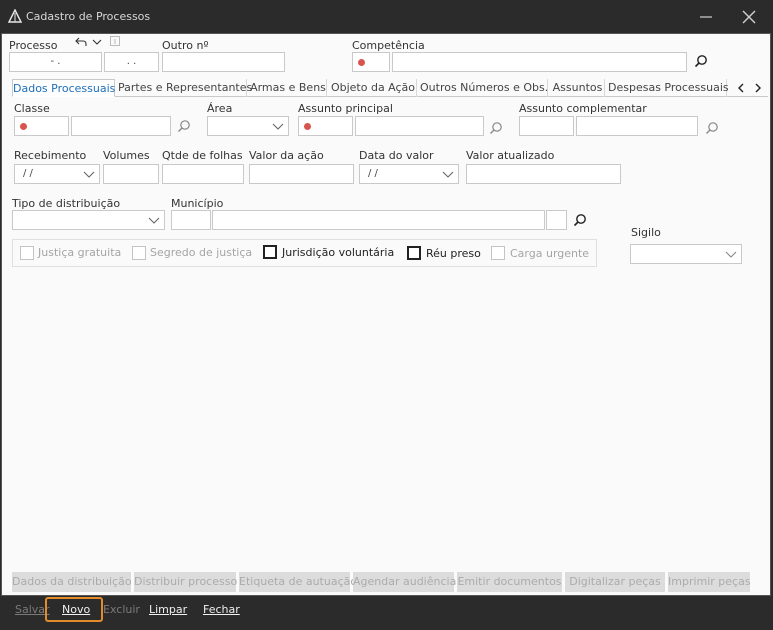  I want to click on classe-description-field, so click(121, 126).